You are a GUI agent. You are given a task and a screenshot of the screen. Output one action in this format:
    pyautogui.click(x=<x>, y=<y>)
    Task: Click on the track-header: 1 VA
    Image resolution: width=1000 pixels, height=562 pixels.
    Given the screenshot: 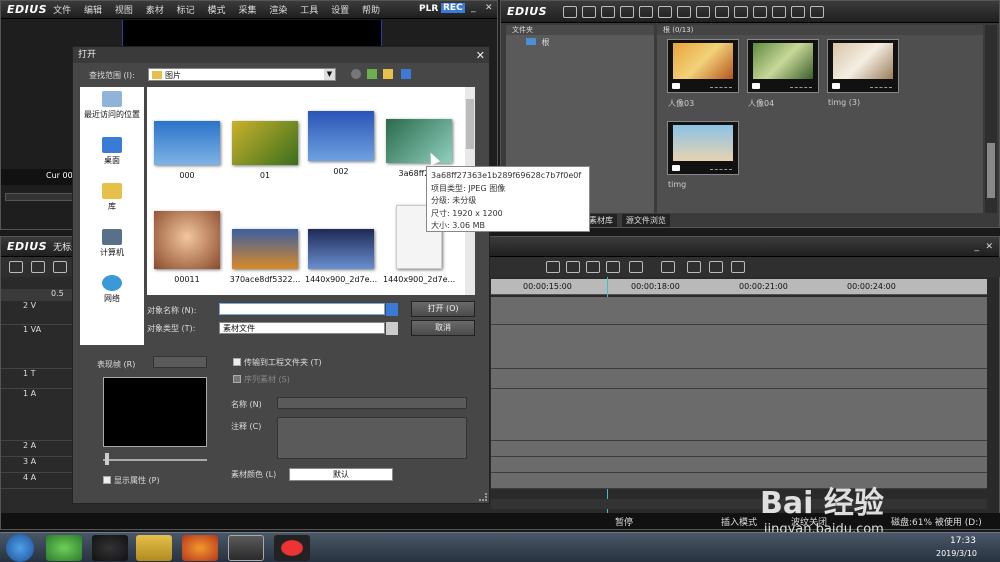 What is the action you would take?
    pyautogui.click(x=38, y=347)
    